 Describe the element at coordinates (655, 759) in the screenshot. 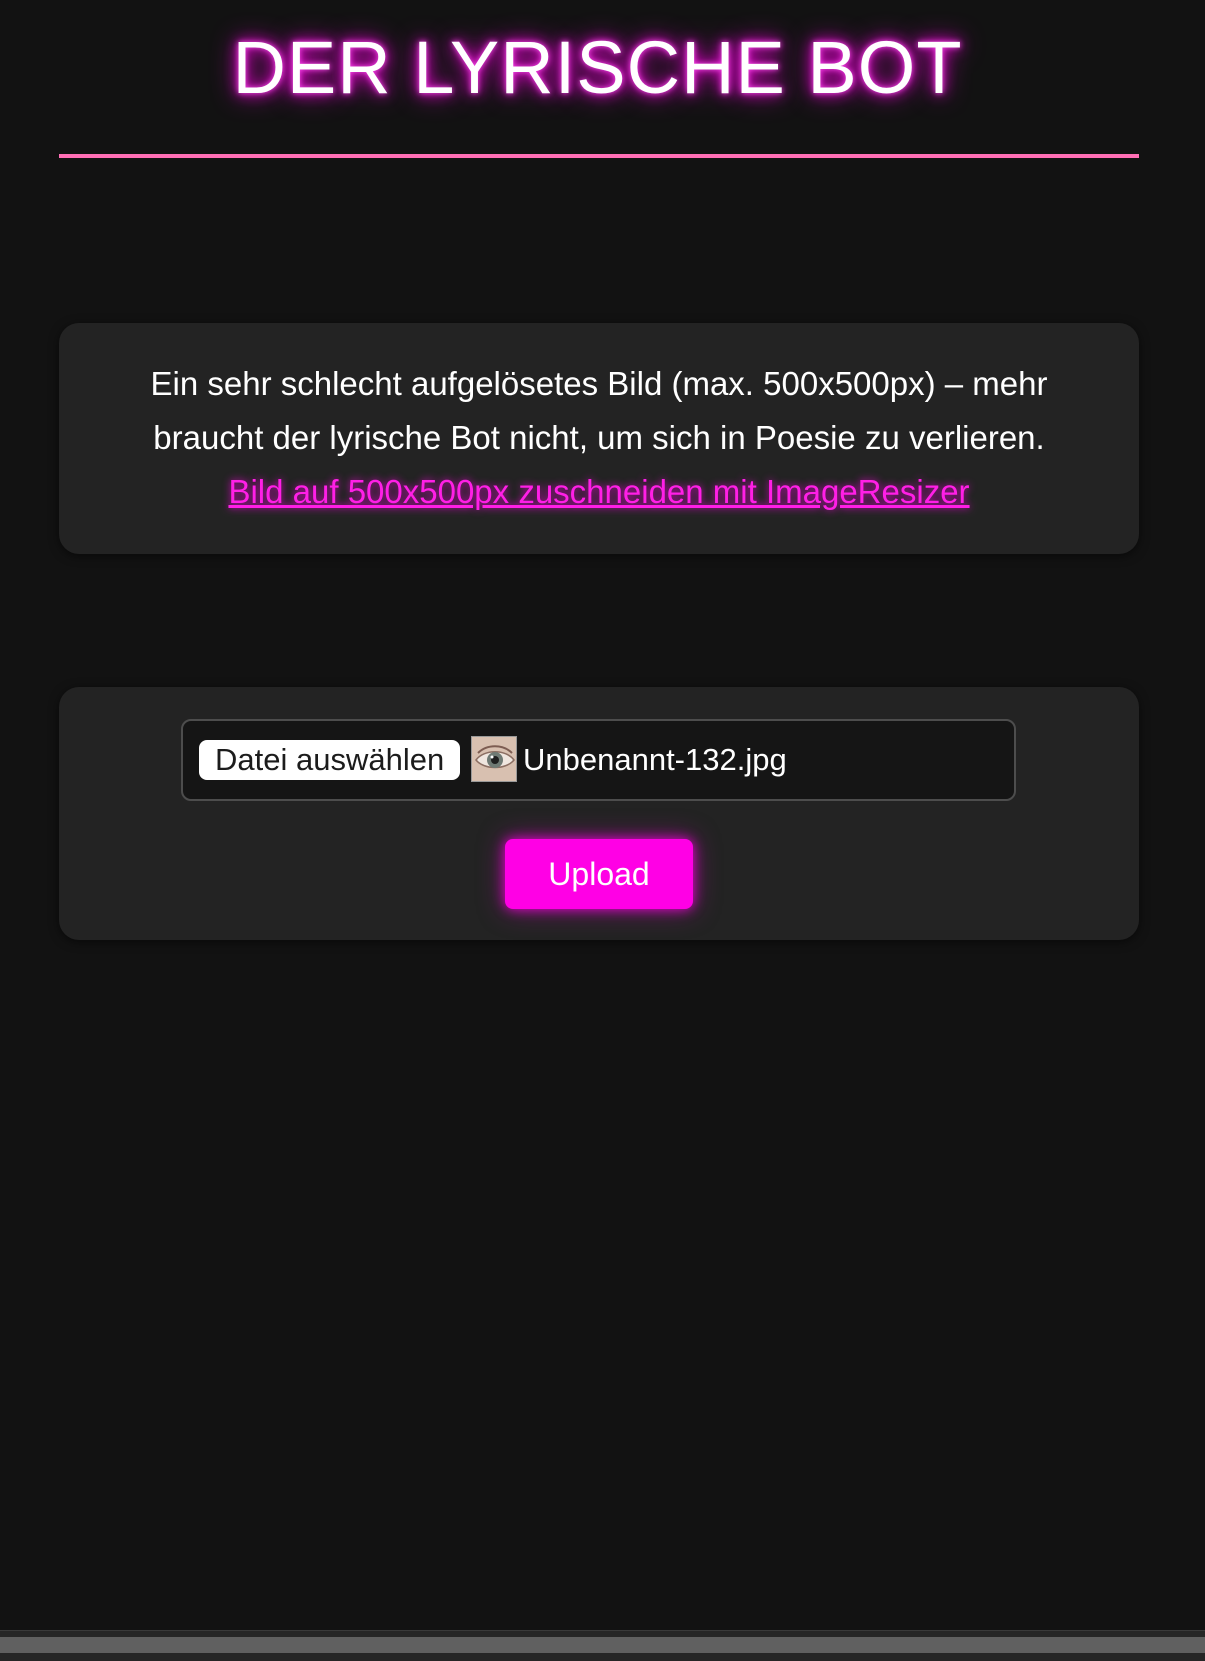

I see `selected-file-name: Unbenannt-132.jpg` at that location.